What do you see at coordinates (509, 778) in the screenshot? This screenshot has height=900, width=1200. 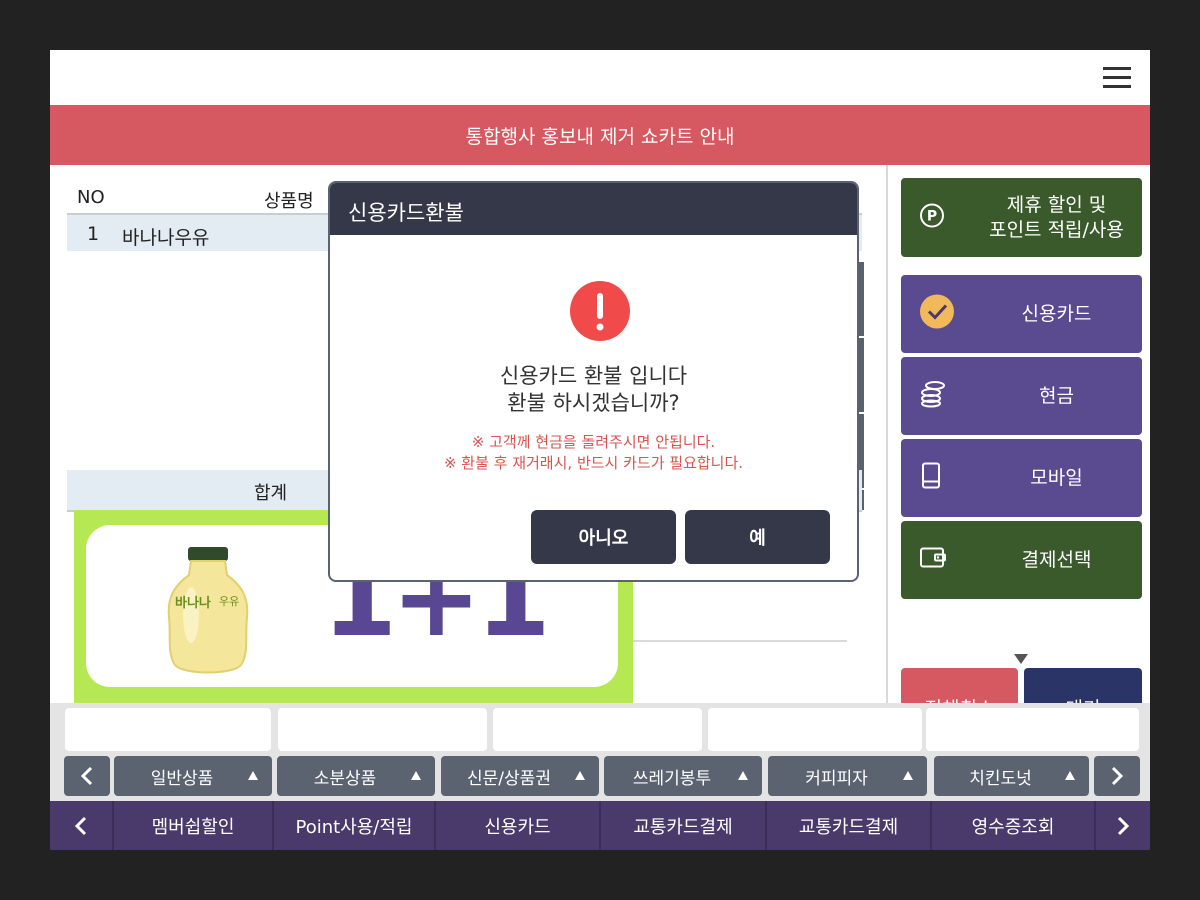 I see `category-label: 신문/상품권` at bounding box center [509, 778].